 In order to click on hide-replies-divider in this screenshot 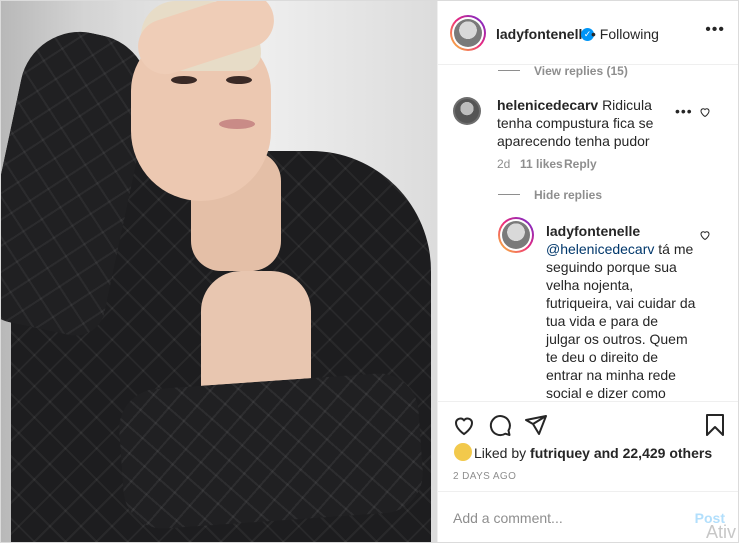, I will do `click(509, 194)`.